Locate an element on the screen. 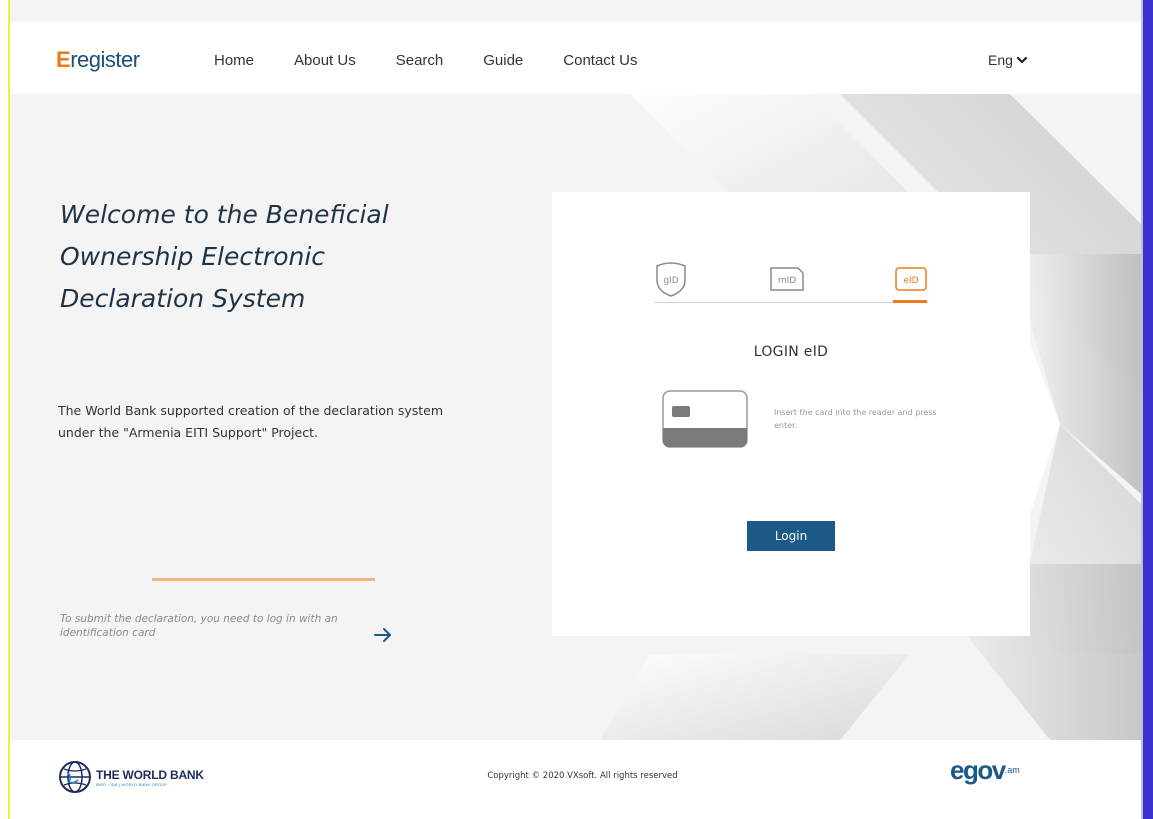 This screenshot has width=1153, height=819. main-nav: Home About Us Search Guide Contact Us is located at coordinates (445, 60).